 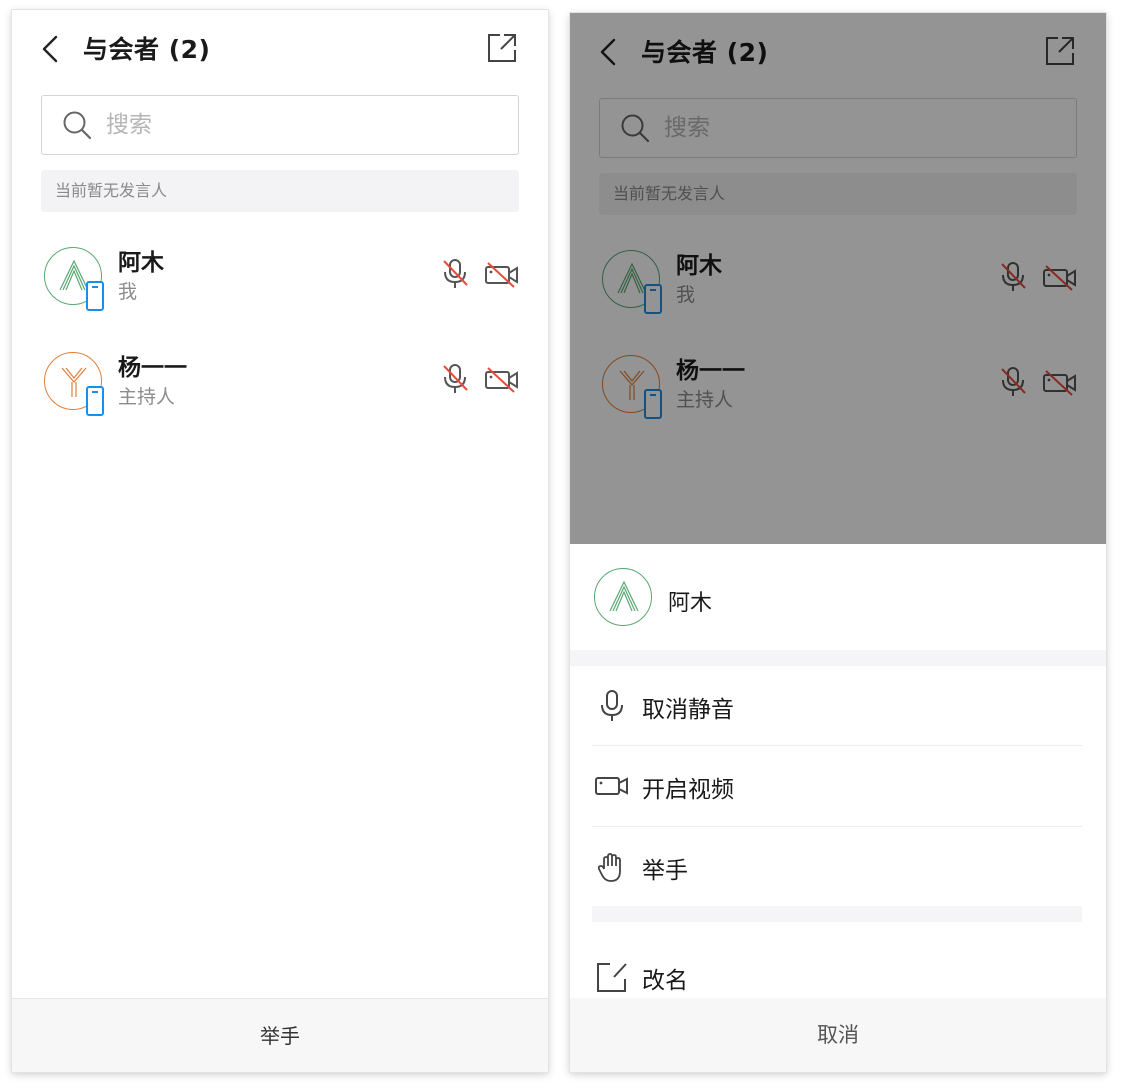 I want to click on participant-name: 阿木, so click(x=141, y=263).